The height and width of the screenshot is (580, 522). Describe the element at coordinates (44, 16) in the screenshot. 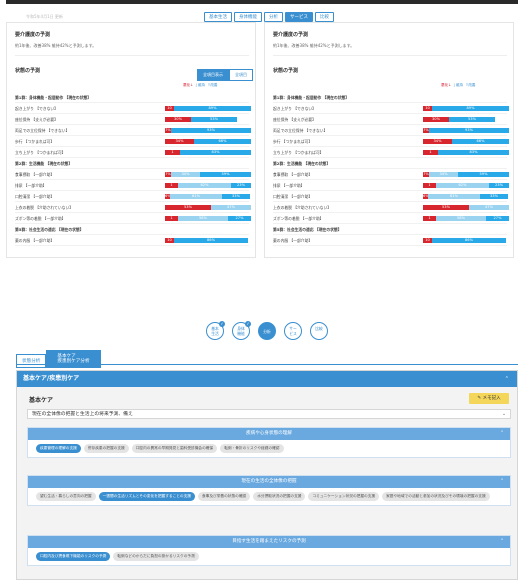

I see `update-date: 令和5年4月1日 更新` at that location.